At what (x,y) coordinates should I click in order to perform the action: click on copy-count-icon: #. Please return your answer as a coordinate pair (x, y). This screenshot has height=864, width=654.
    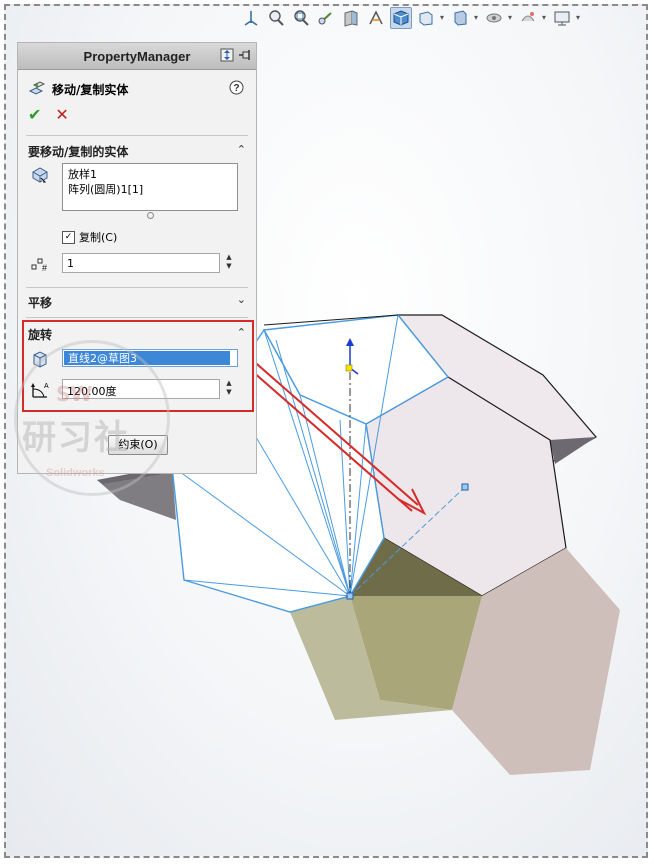
    Looking at the image, I should click on (40, 265).